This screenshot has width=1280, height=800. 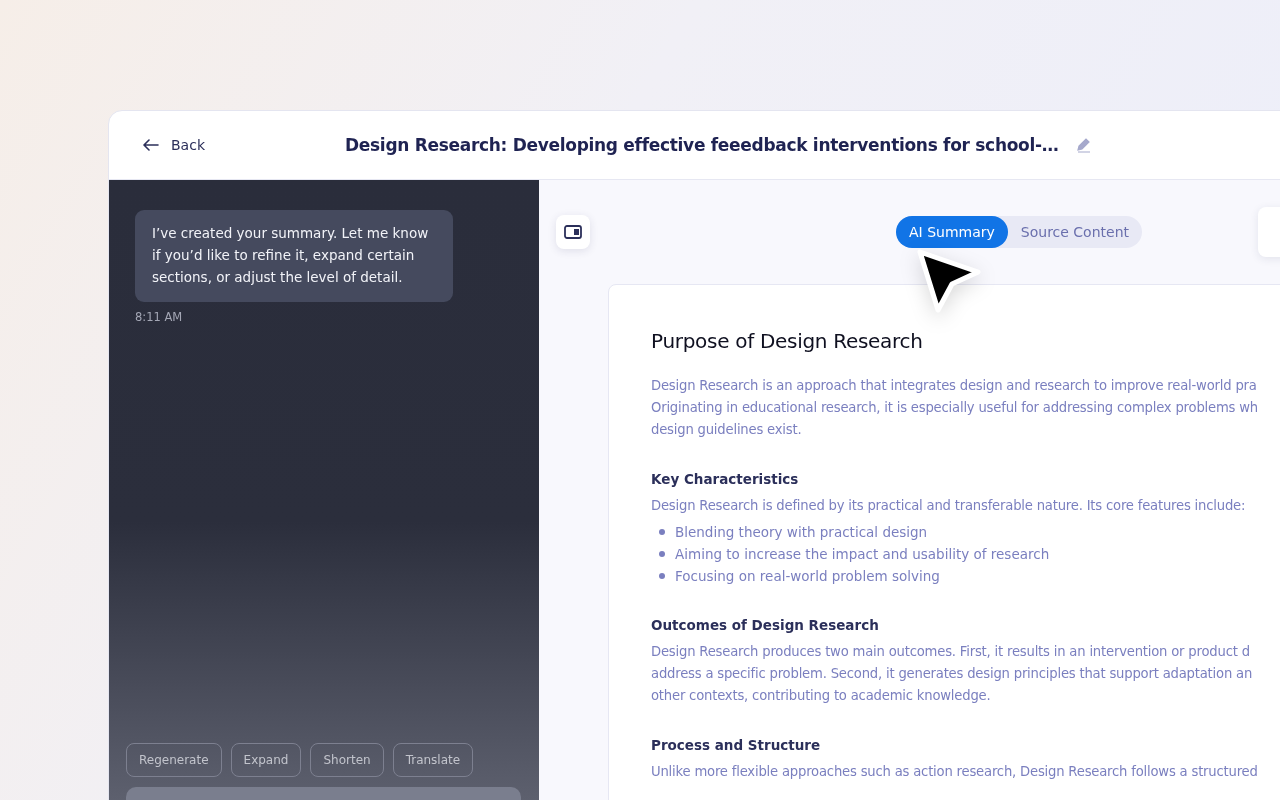 What do you see at coordinates (174, 145) in the screenshot?
I see `back-button: Back` at bounding box center [174, 145].